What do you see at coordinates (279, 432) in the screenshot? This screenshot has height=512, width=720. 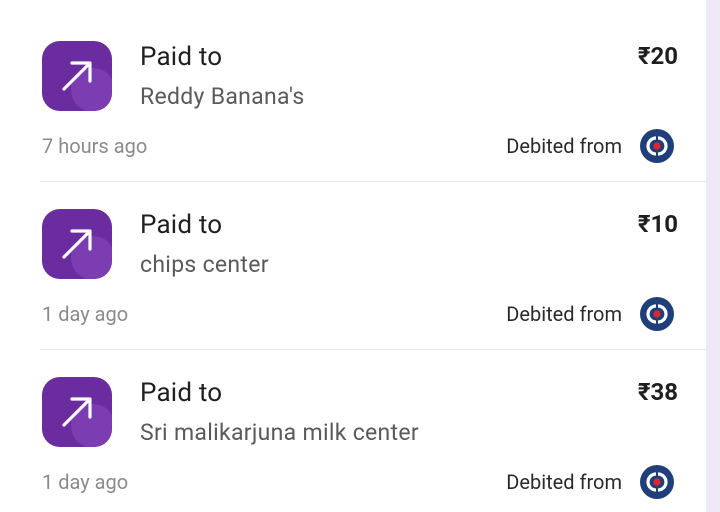 I see `payee-name: Sri malikarjuna milk center` at bounding box center [279, 432].